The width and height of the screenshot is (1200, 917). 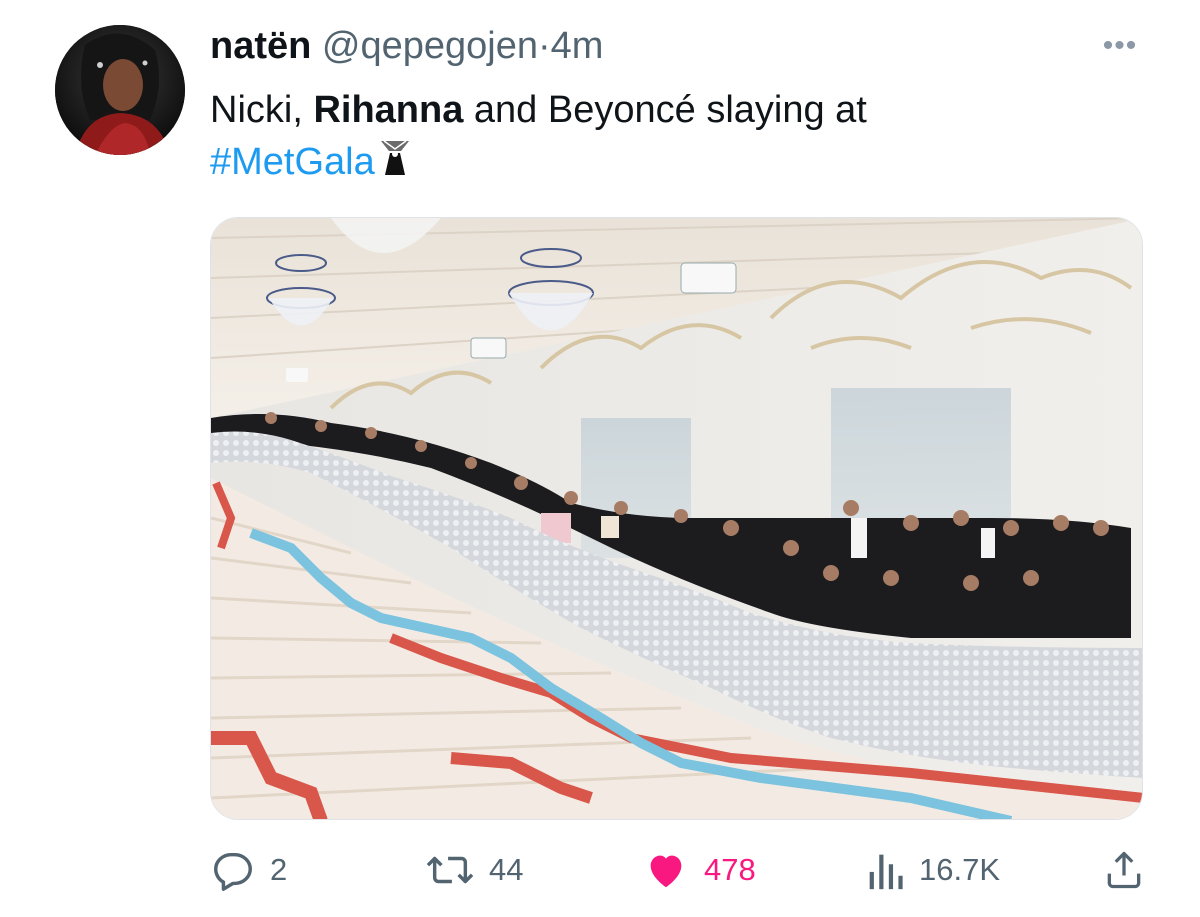 I want to click on tweet-text-bold: Rihanna, so click(x=388, y=110).